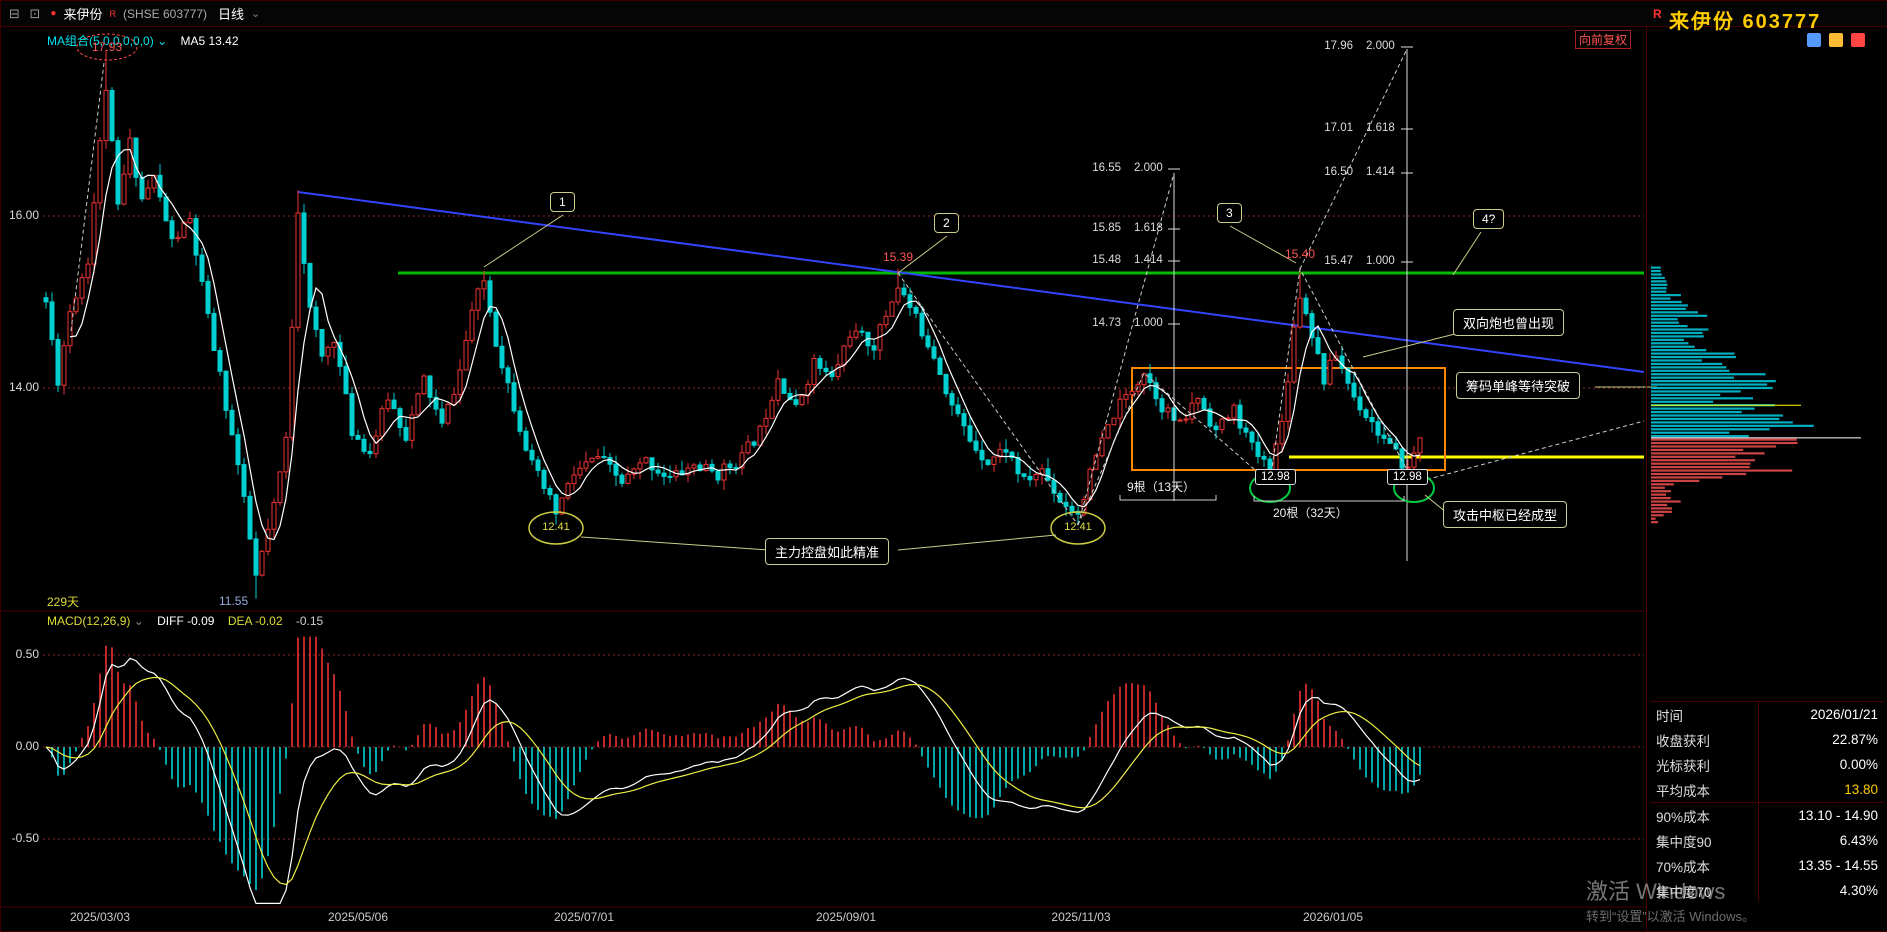 The height and width of the screenshot is (932, 1887). Describe the element at coordinates (27, 654) in the screenshot. I see `macd-tick-pos: 0.50` at that location.